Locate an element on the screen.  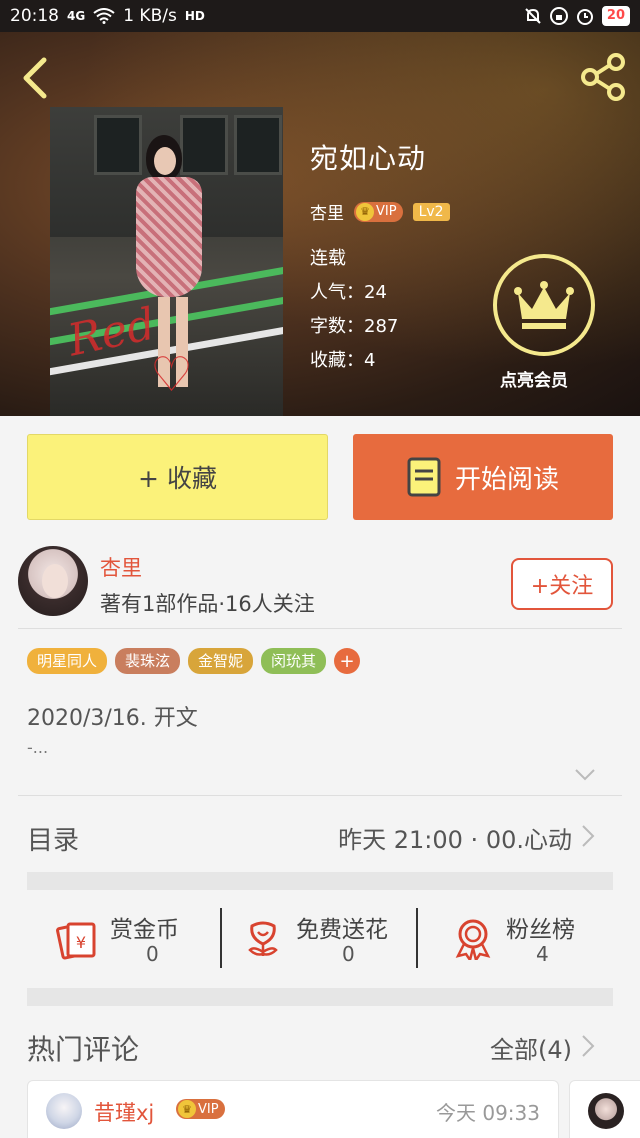
book-favorites: 收藏：4 is located at coordinates (343, 360).